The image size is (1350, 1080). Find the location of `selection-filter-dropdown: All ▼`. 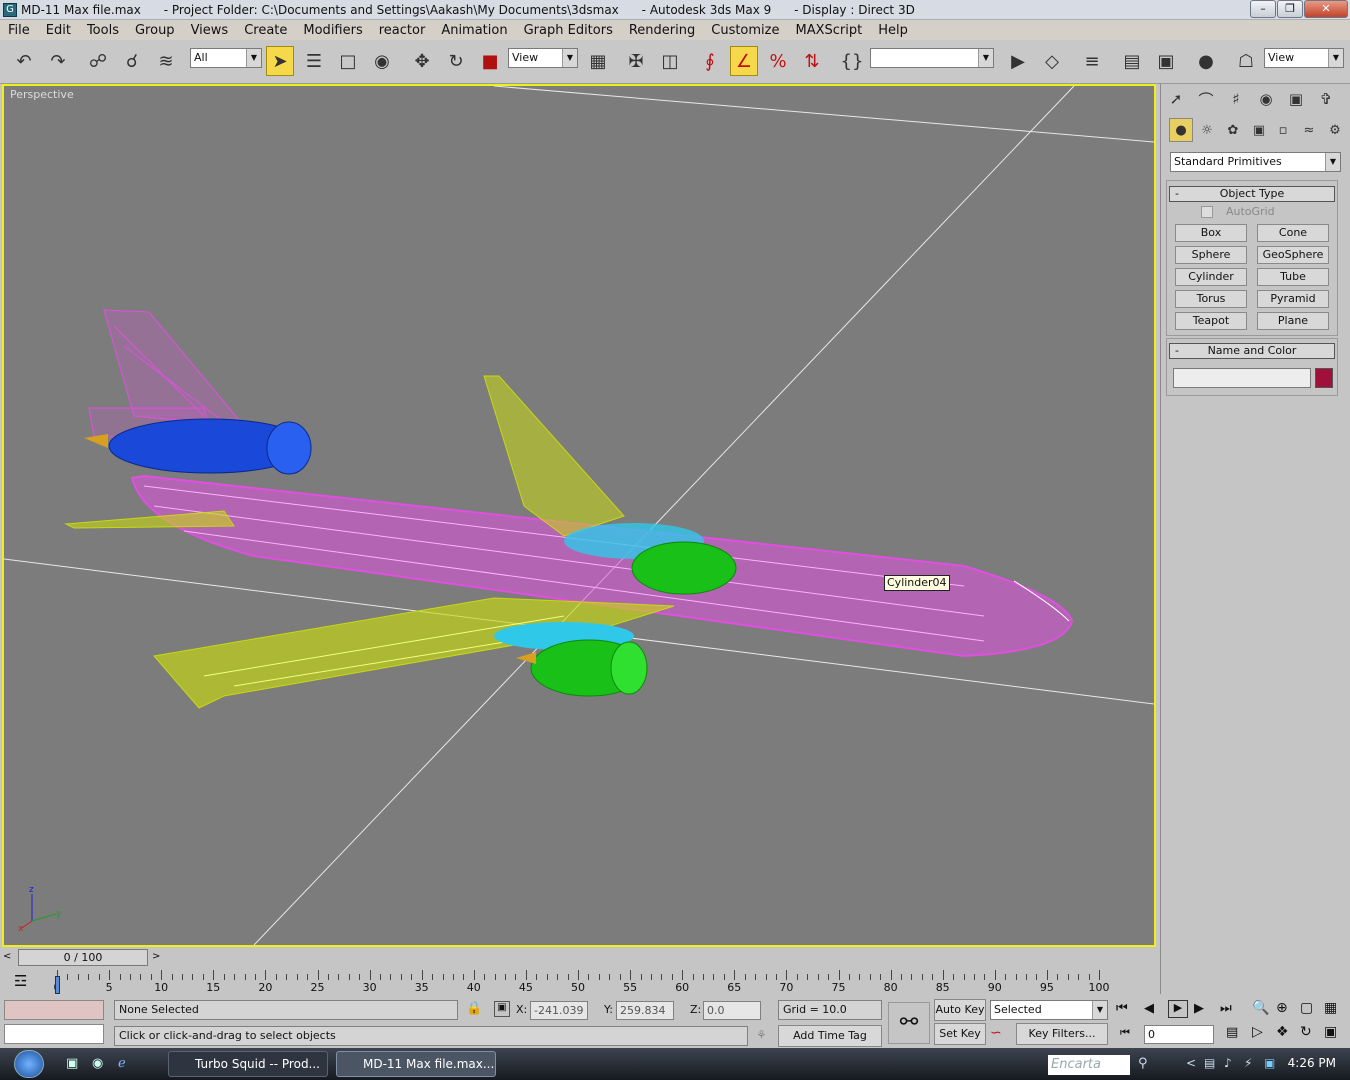

selection-filter-dropdown: All ▼ is located at coordinates (226, 58).